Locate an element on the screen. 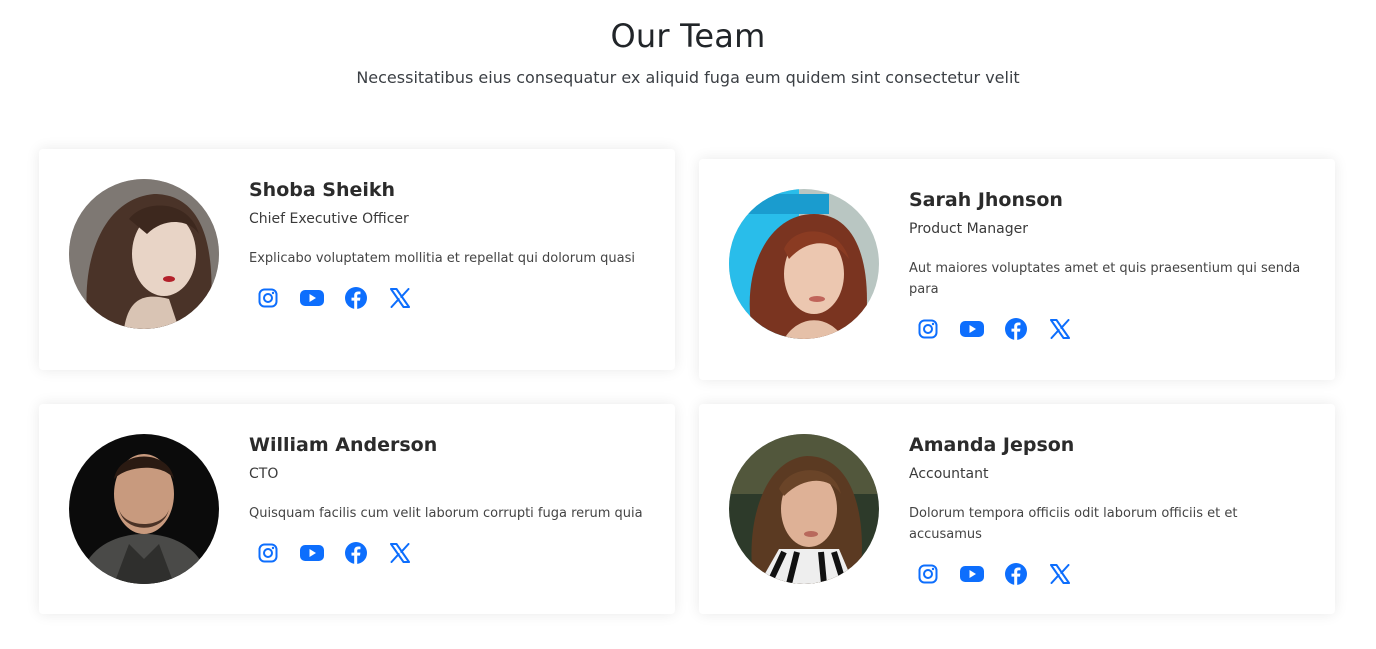 This screenshot has height=649, width=1376. member-name: Shoba Sheikh is located at coordinates (322, 190).